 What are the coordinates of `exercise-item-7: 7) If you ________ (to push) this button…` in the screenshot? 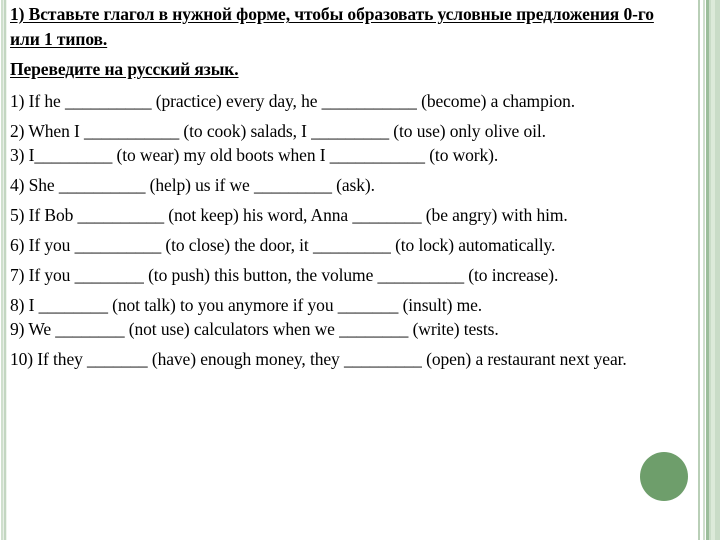 It's located at (284, 275).